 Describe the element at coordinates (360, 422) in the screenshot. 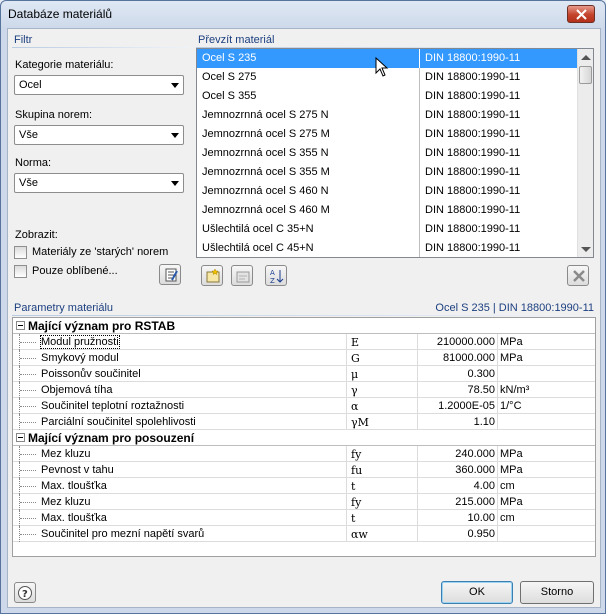

I see `param-symbol: γM` at that location.